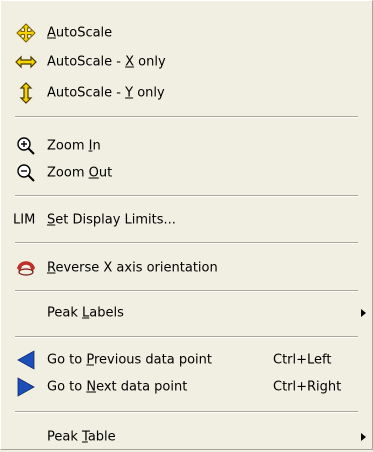 This screenshot has width=373, height=452. What do you see at coordinates (186, 313) in the screenshot?
I see `menu-item-peak-labels: Peak Labels` at bounding box center [186, 313].